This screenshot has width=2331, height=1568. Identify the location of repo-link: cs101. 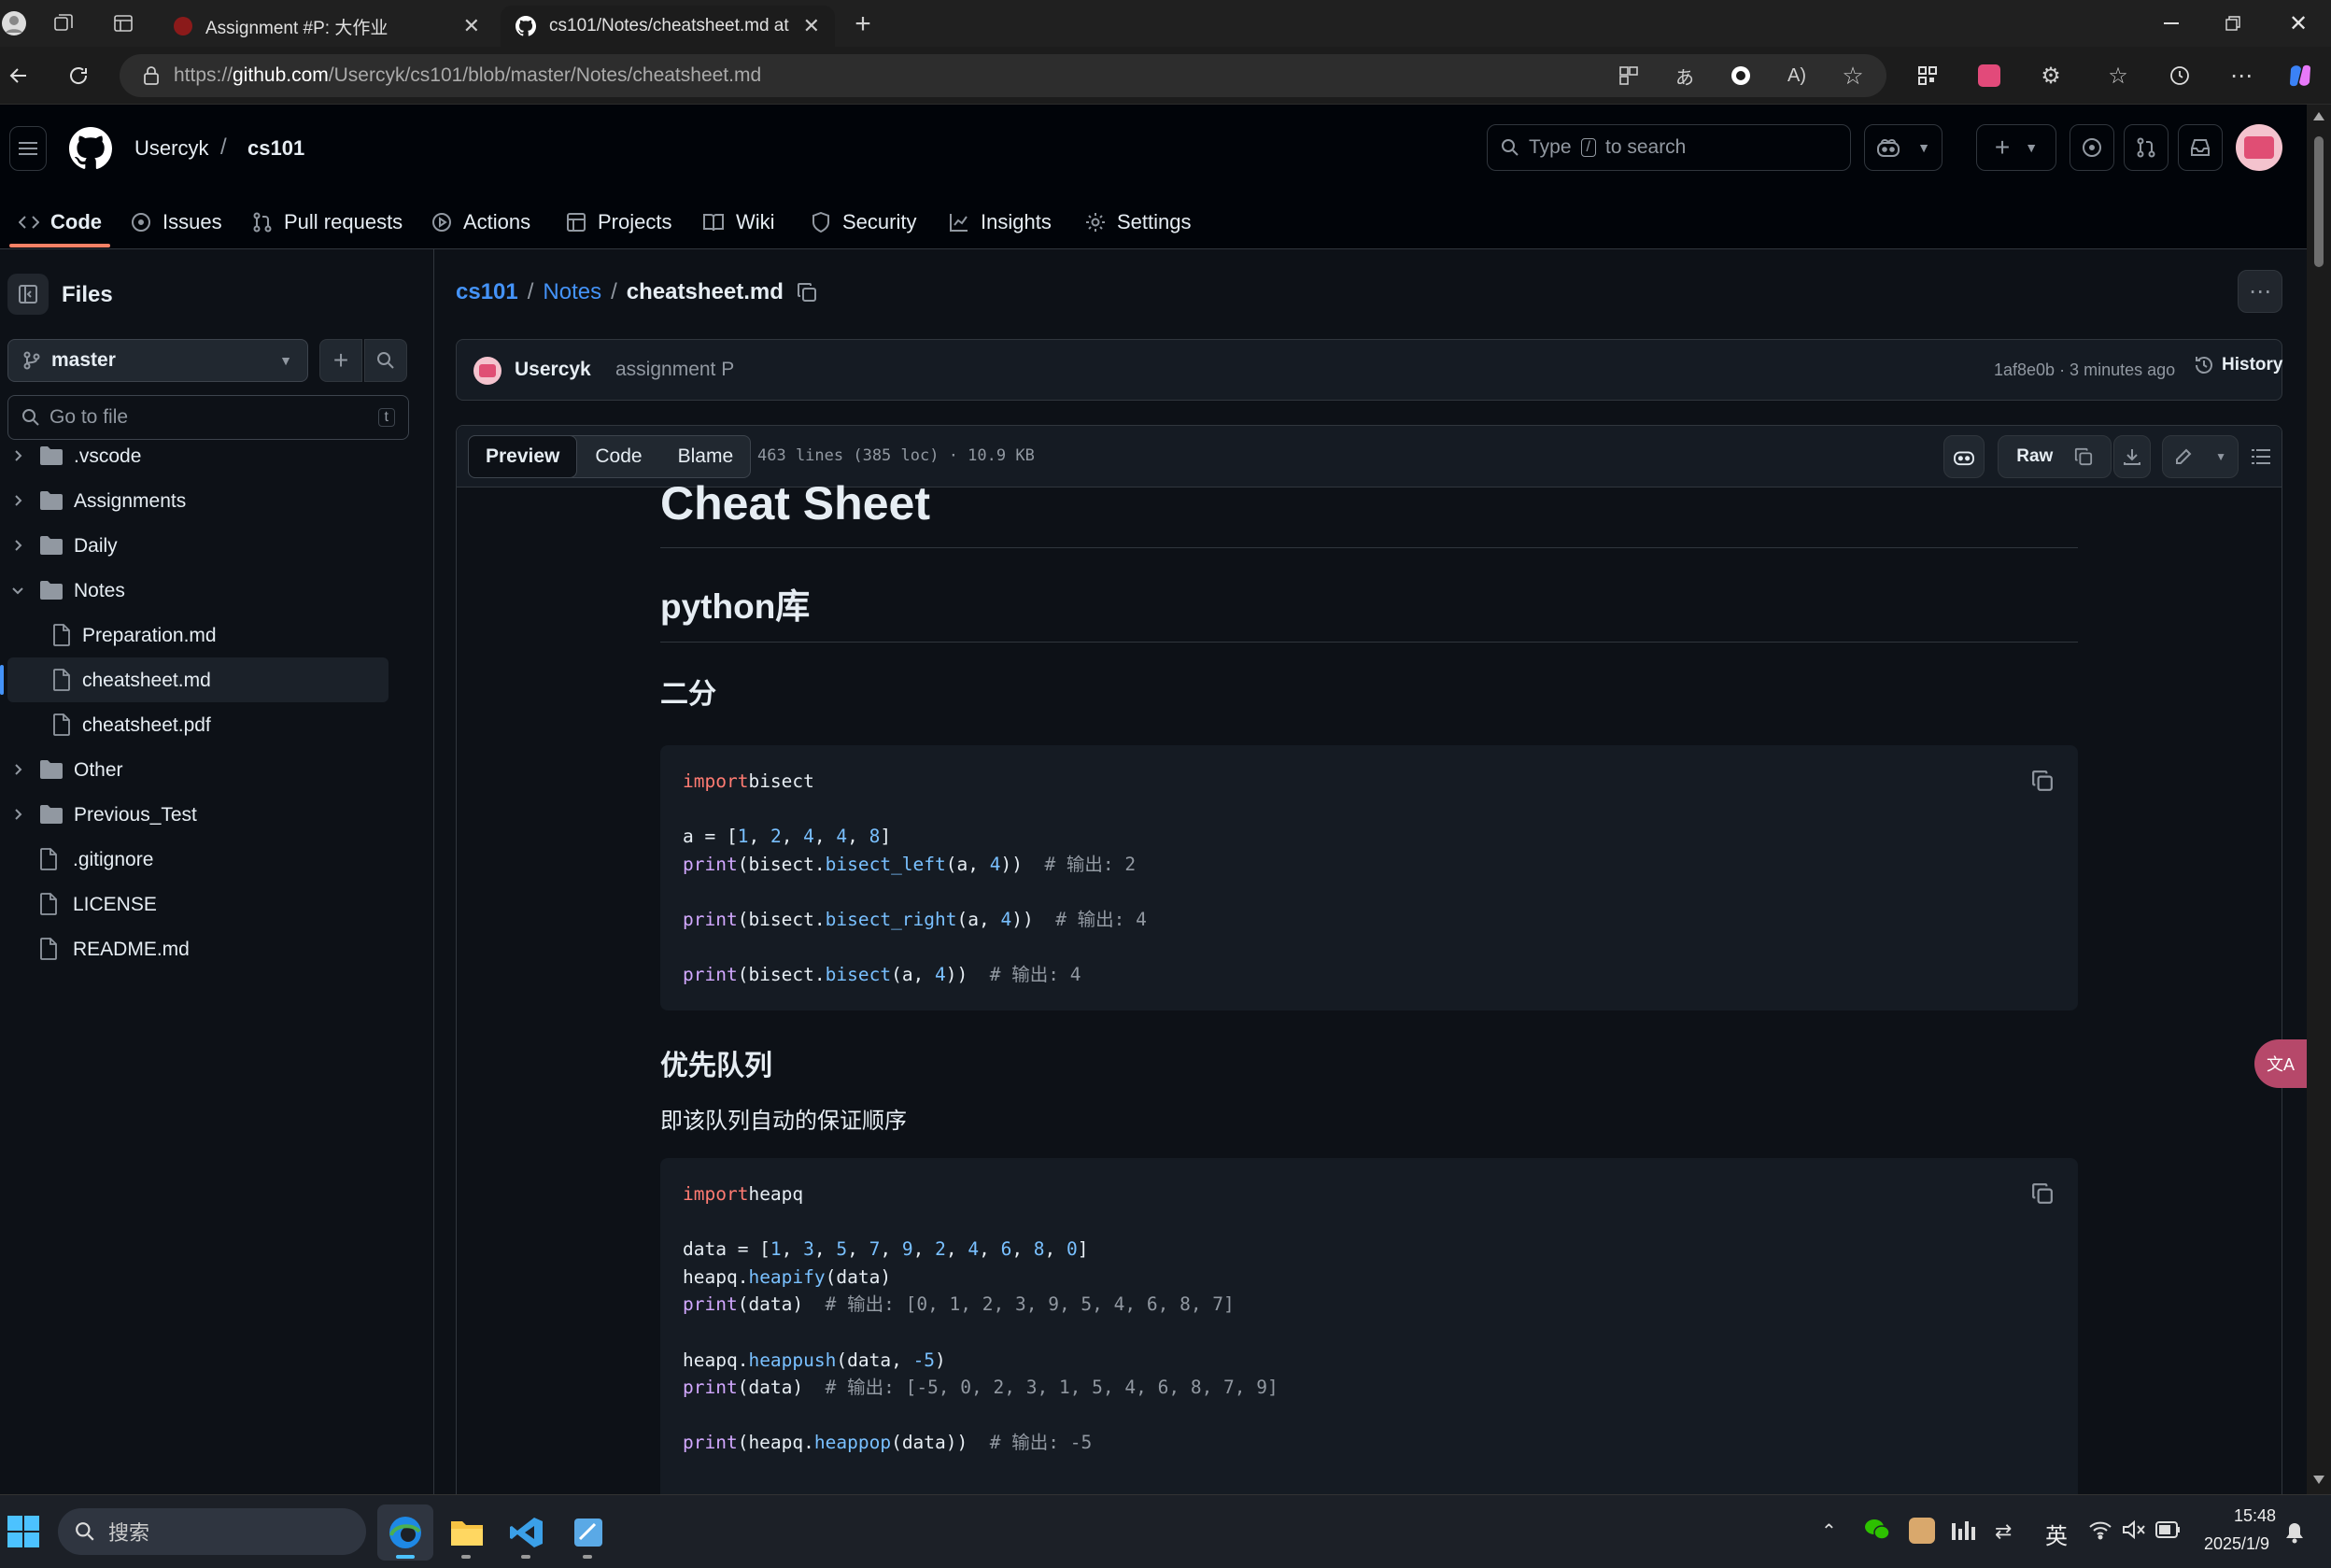
(275, 148).